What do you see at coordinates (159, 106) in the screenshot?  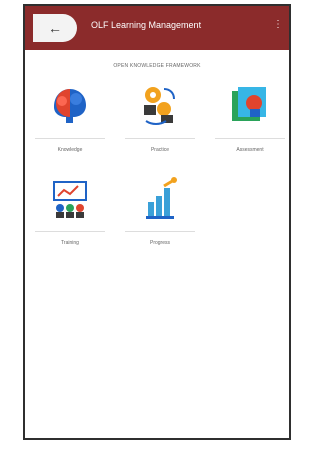 I see `practice-icon` at bounding box center [159, 106].